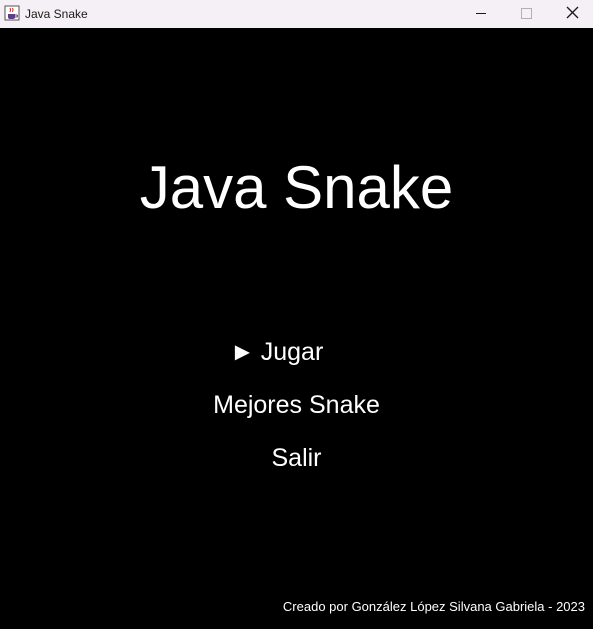  What do you see at coordinates (292, 352) in the screenshot?
I see `menu-item-label: Jugar` at bounding box center [292, 352].